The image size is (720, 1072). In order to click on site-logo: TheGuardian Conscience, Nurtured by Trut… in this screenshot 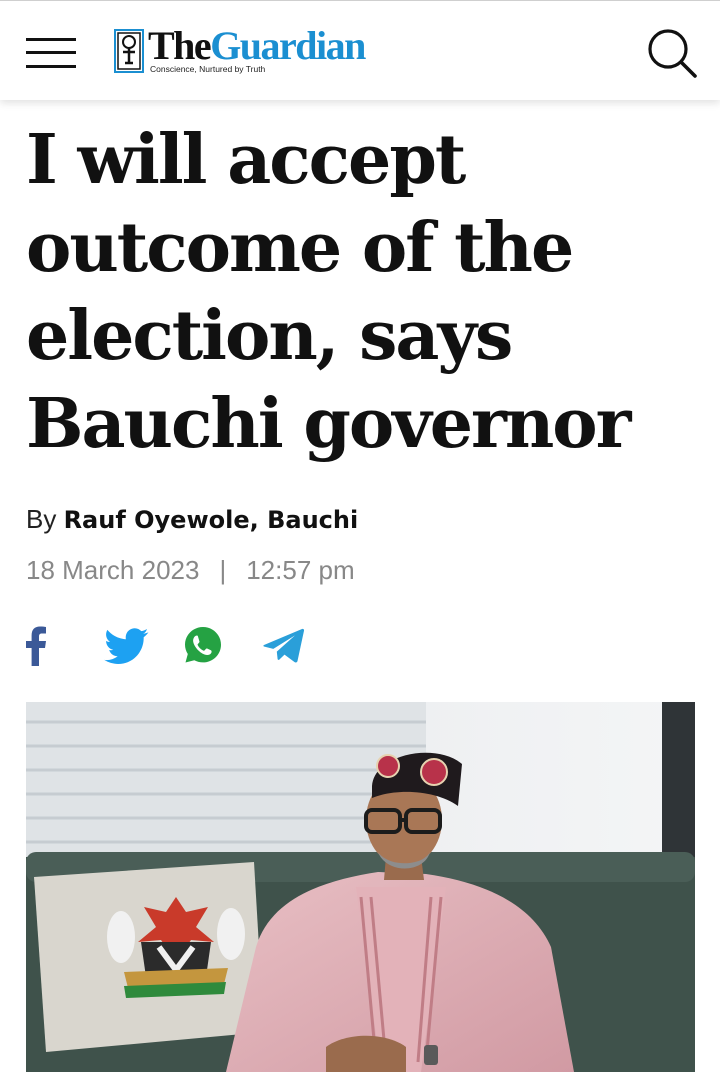, I will do `click(264, 50)`.